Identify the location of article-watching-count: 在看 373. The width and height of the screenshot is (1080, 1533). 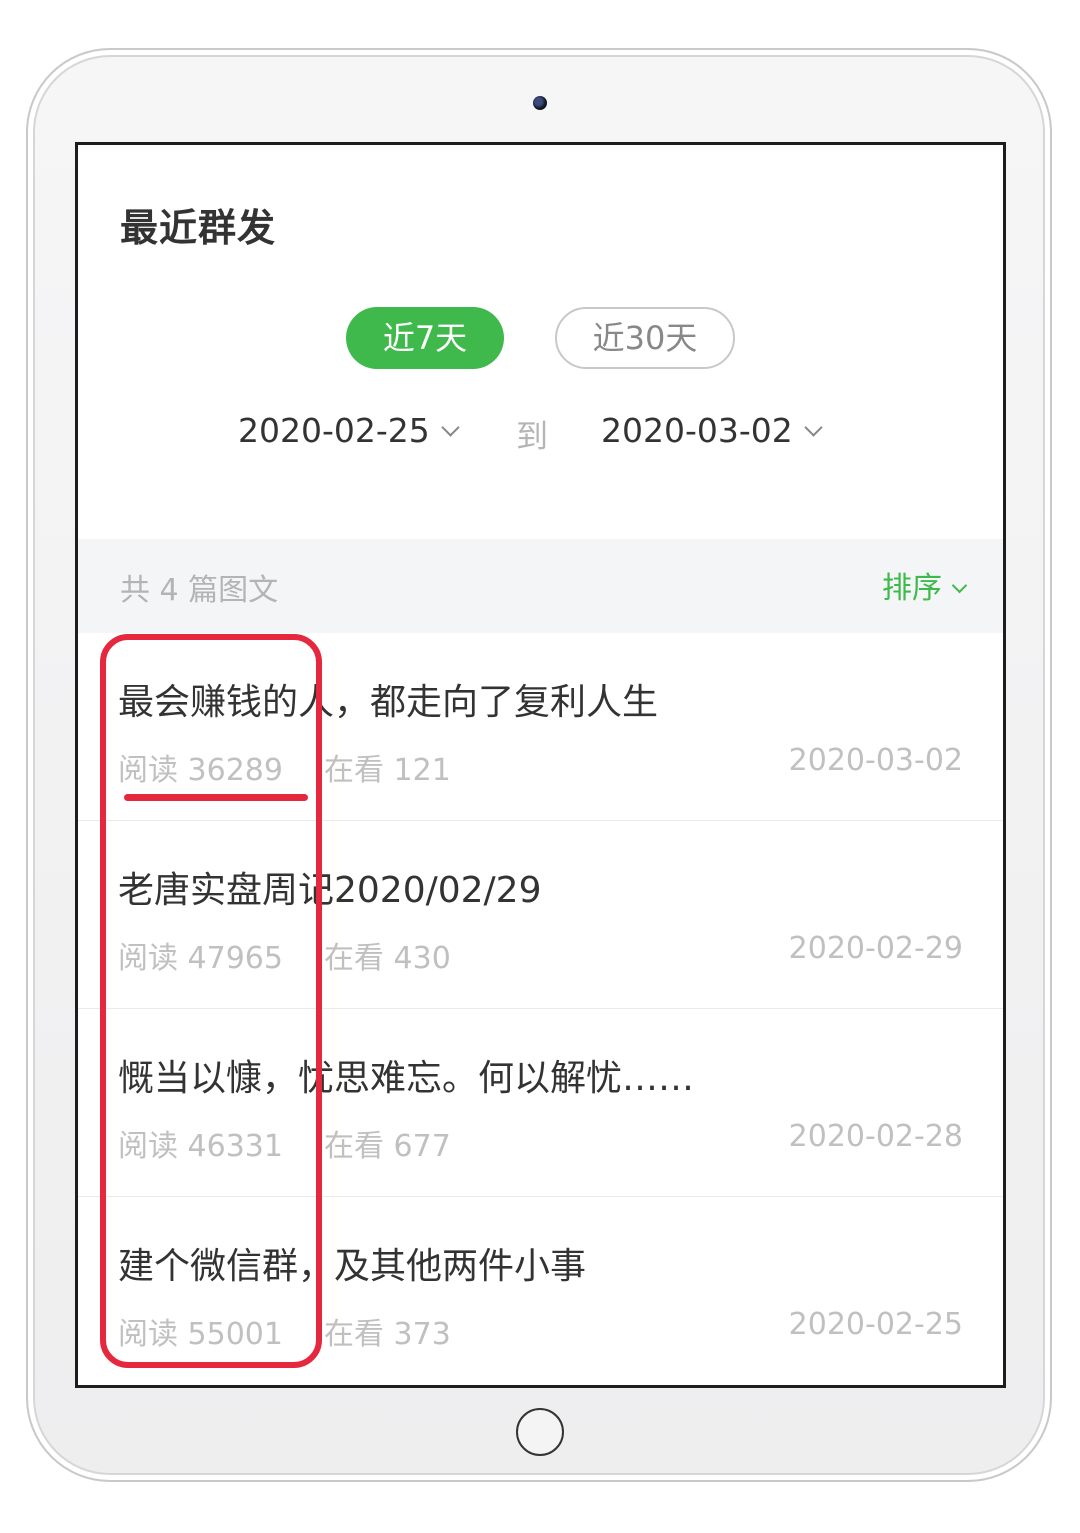
(387, 1334).